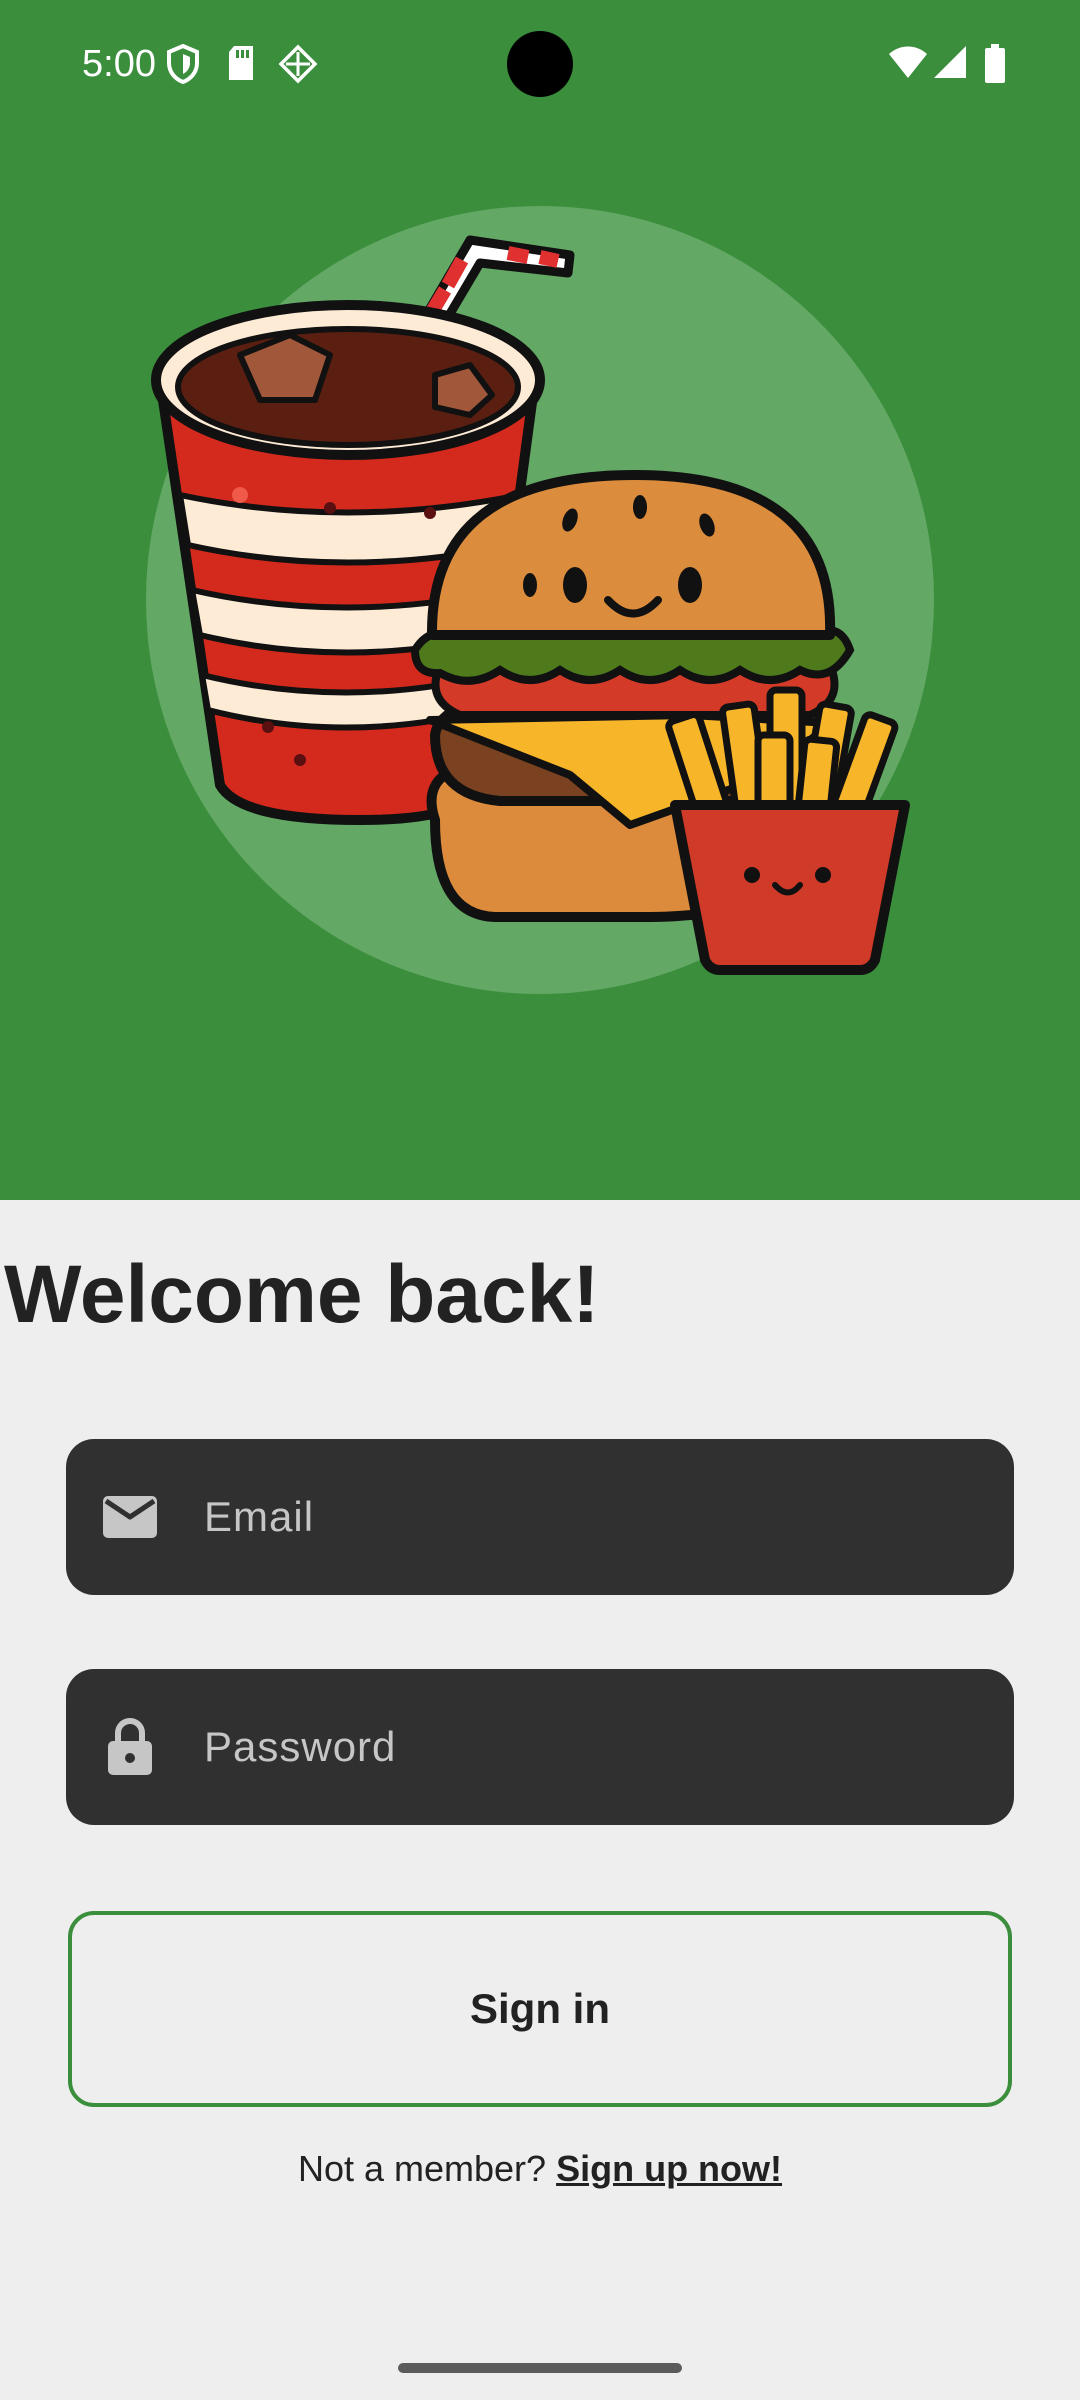 This screenshot has width=1080, height=2400. I want to click on signup-prompt-row: Not a member? Sign up now!, so click(540, 2169).